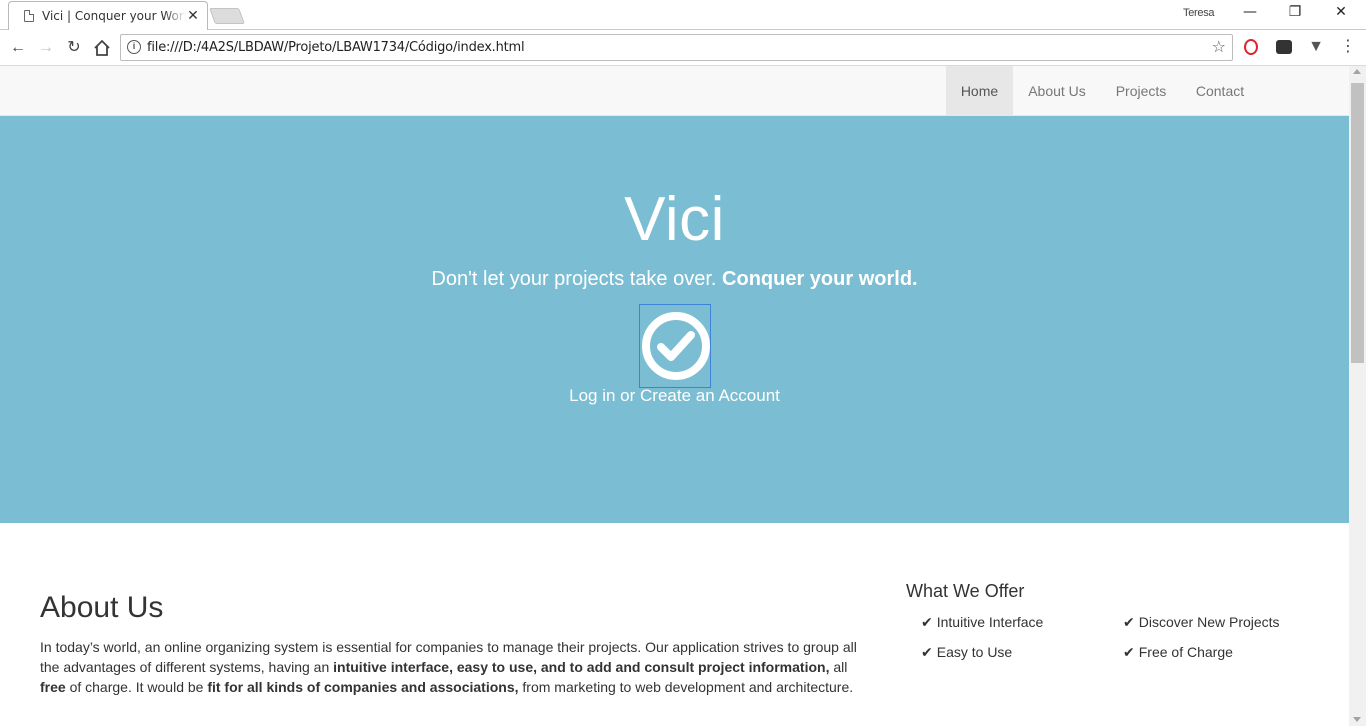 This screenshot has height=726, width=1366. Describe the element at coordinates (1209, 622) in the screenshot. I see `offer-item-label: Discover New Projects` at that location.